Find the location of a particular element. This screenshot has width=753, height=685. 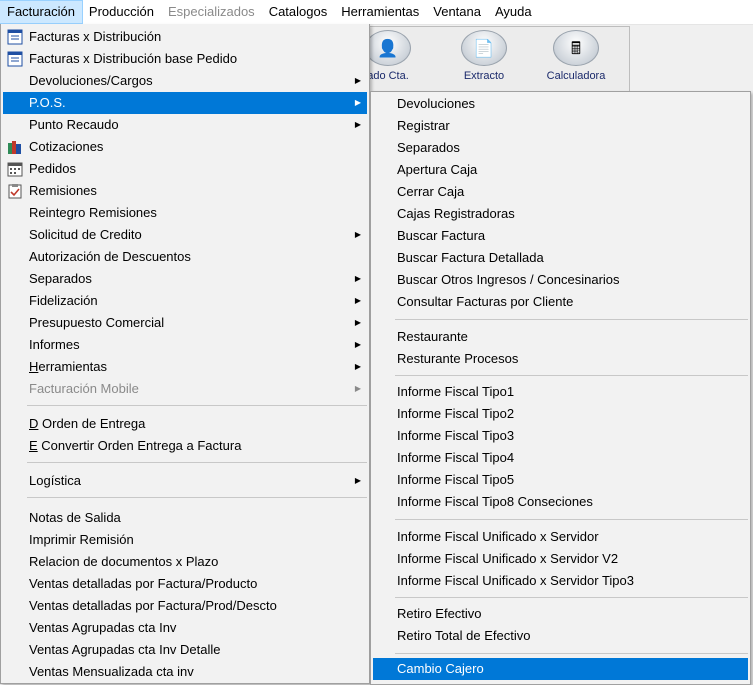

menu-item-label: Restaurante is located at coordinates (432, 336).